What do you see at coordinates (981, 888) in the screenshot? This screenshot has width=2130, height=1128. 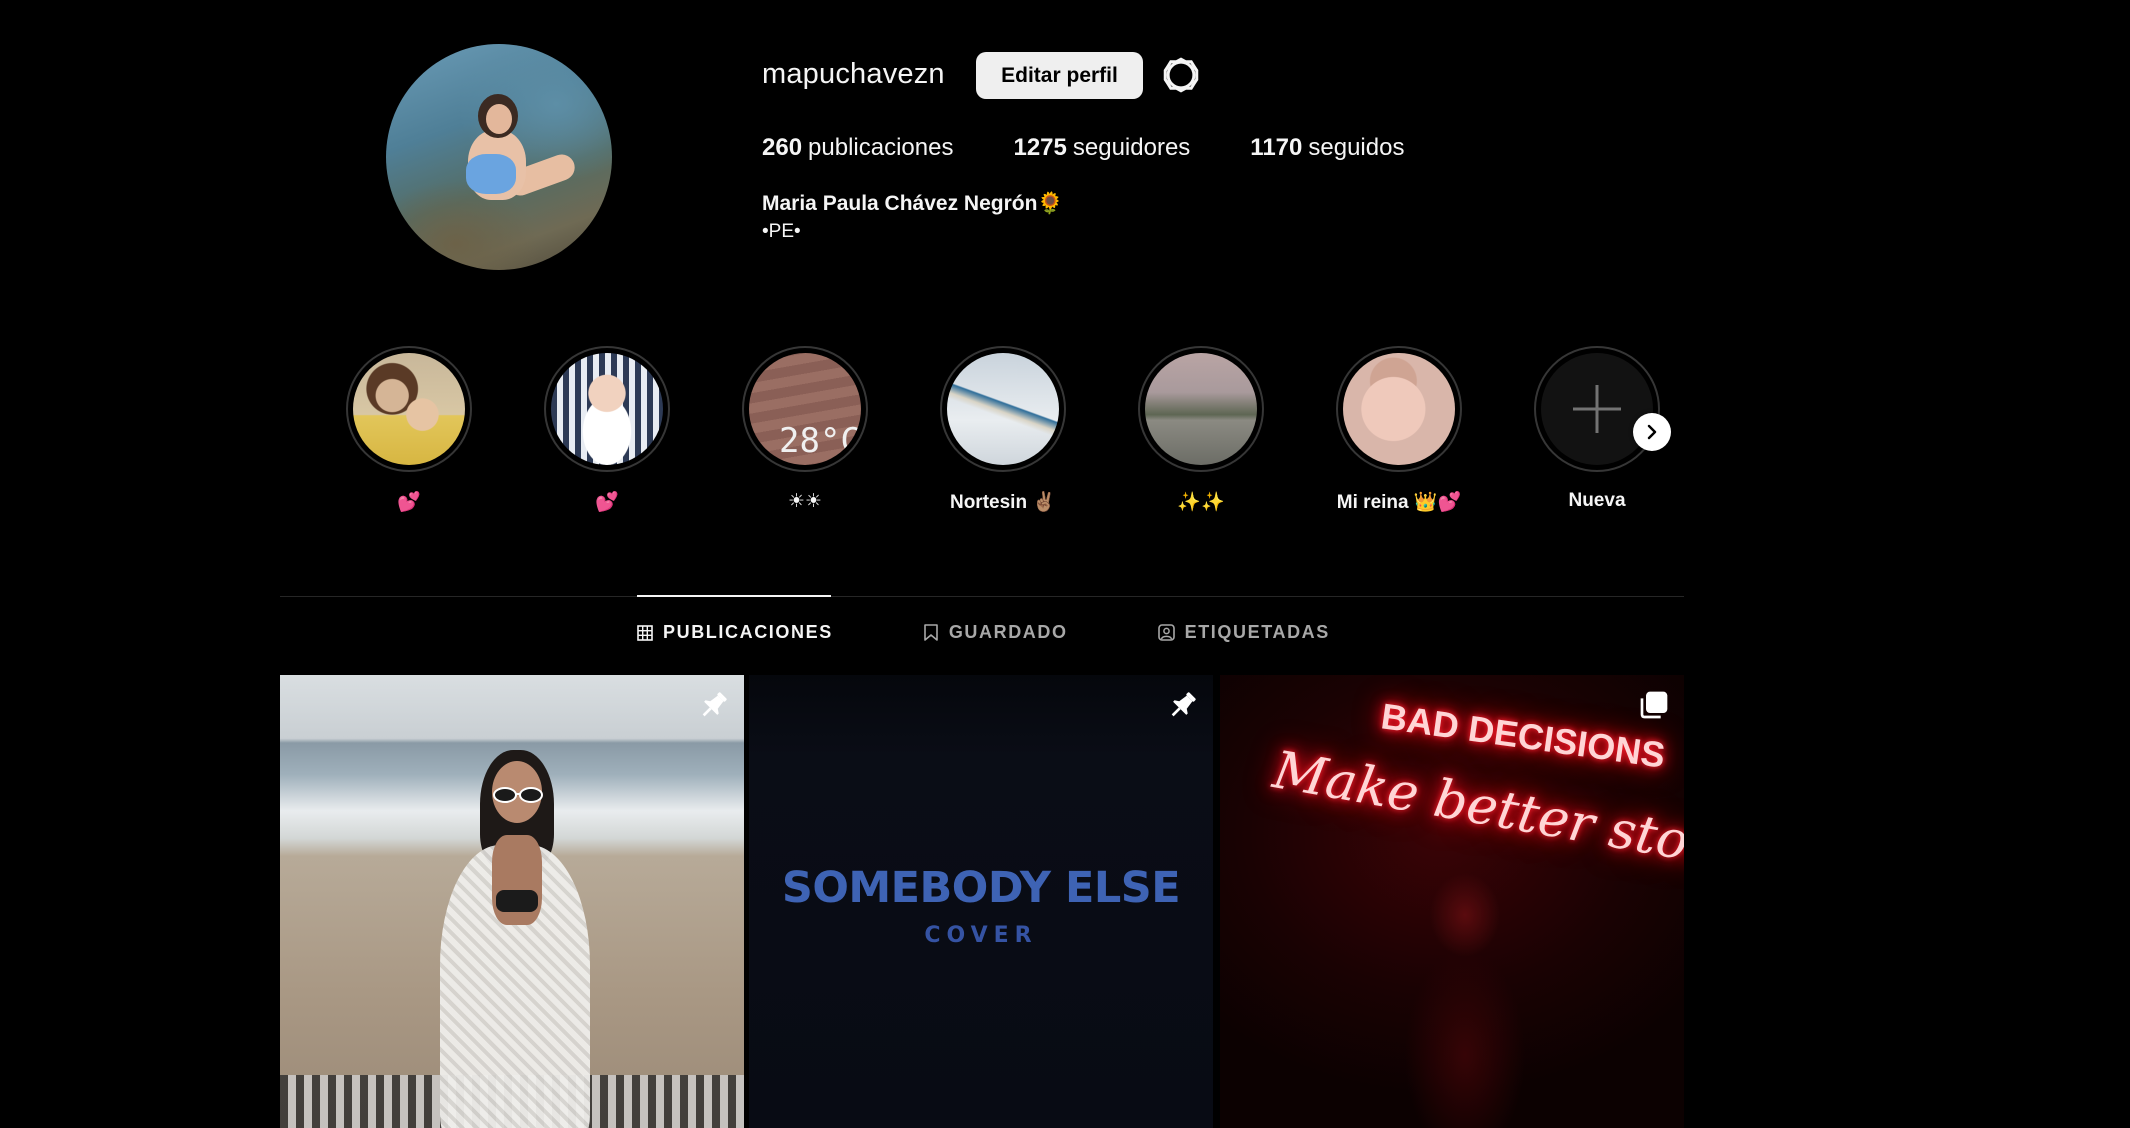 I see `post-cover-title: SOMEBODY ELSE` at bounding box center [981, 888].